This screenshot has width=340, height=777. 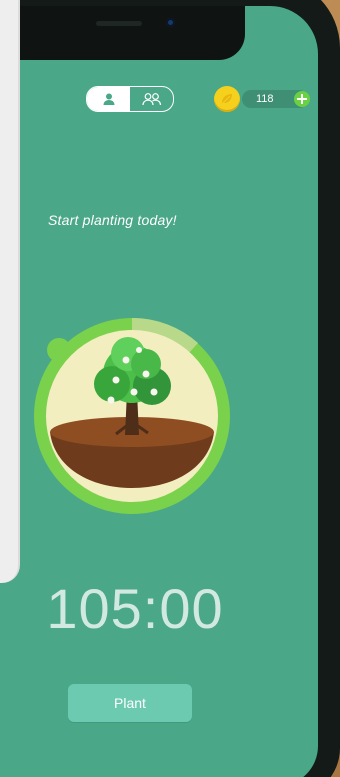 What do you see at coordinates (119, 23) in the screenshot?
I see `speaker-grille` at bounding box center [119, 23].